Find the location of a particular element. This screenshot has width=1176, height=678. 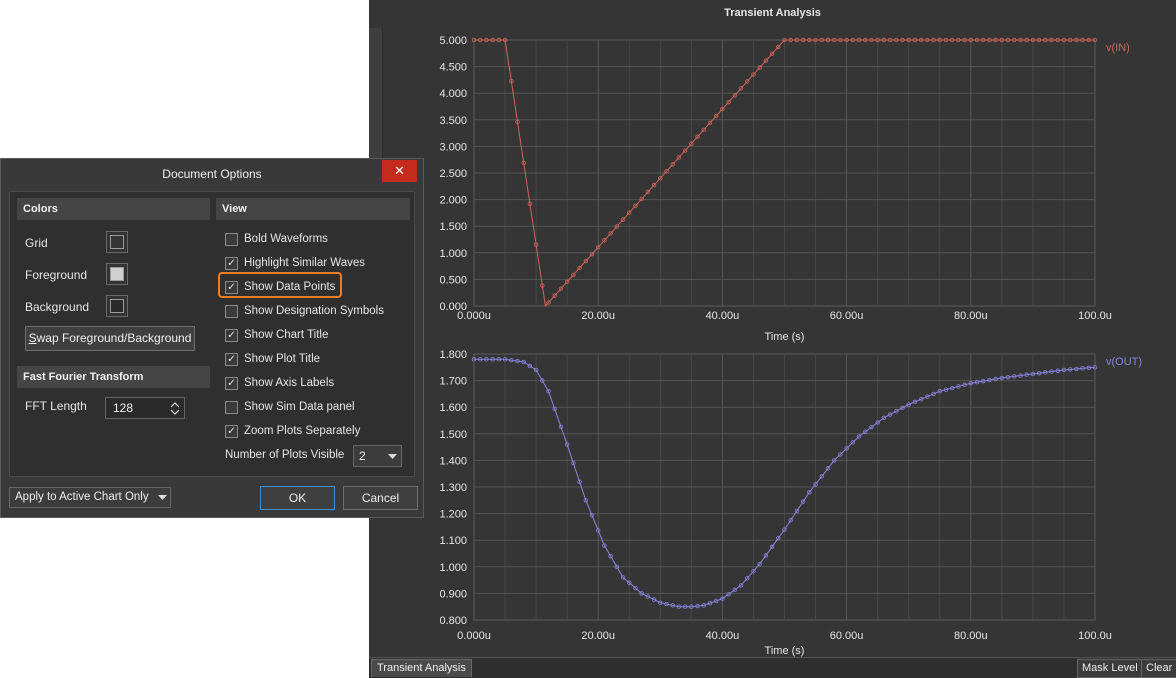

y-tick-label: 3.000 is located at coordinates (453, 147).